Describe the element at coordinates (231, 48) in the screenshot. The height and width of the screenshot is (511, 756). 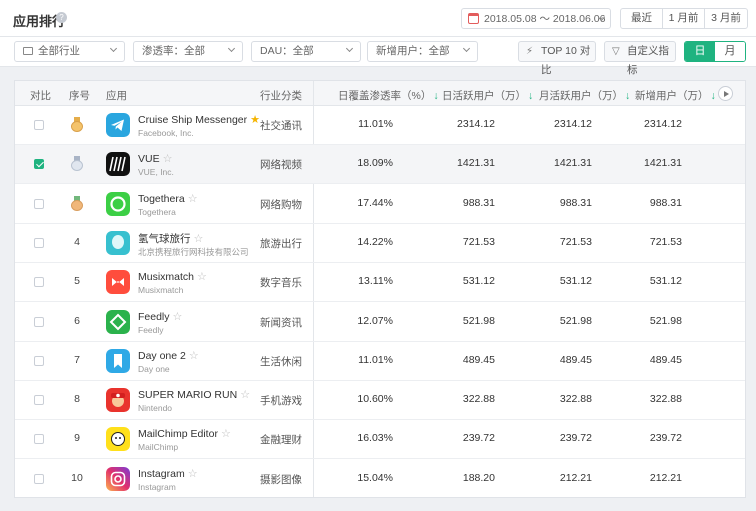
I see `chevron-down-icon` at that location.